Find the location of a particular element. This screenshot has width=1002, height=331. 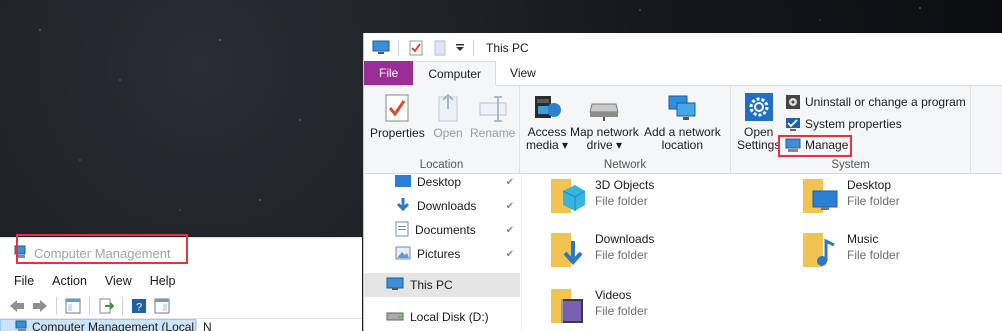

computer-management-icon is located at coordinates (21, 253).